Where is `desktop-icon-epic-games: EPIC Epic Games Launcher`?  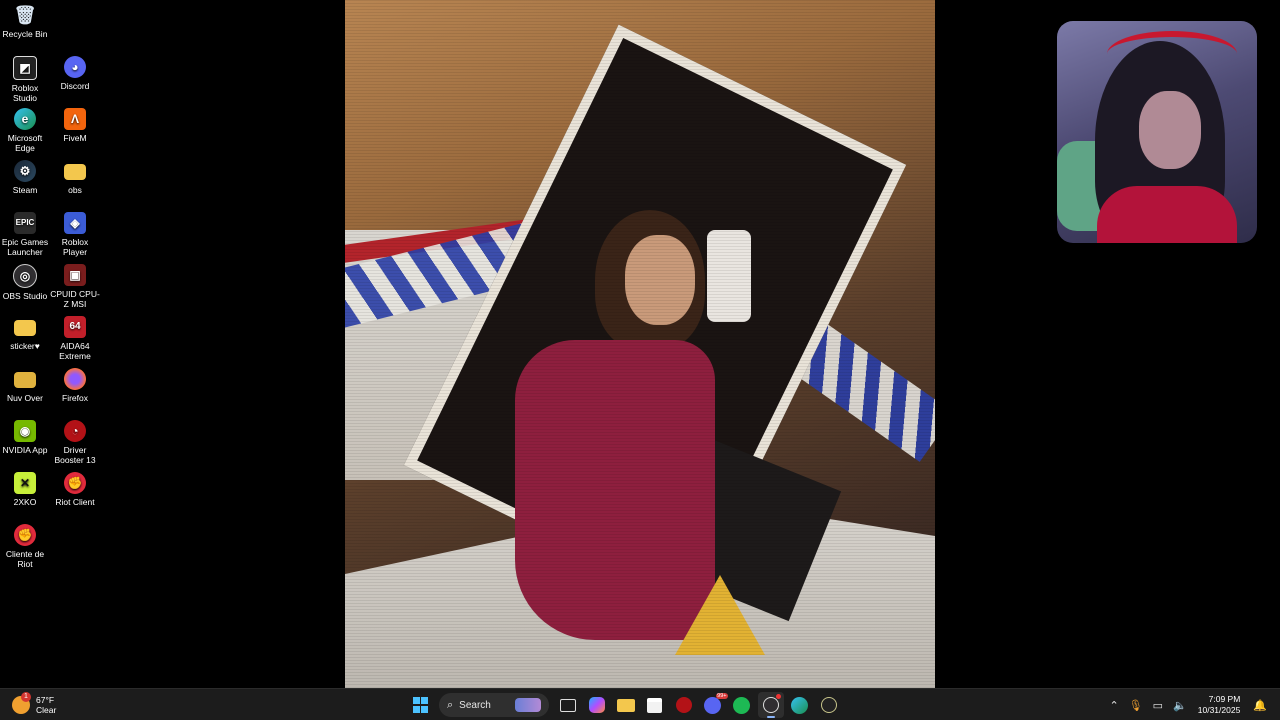 desktop-icon-epic-games: EPIC Epic Games Launcher is located at coordinates (25, 234).